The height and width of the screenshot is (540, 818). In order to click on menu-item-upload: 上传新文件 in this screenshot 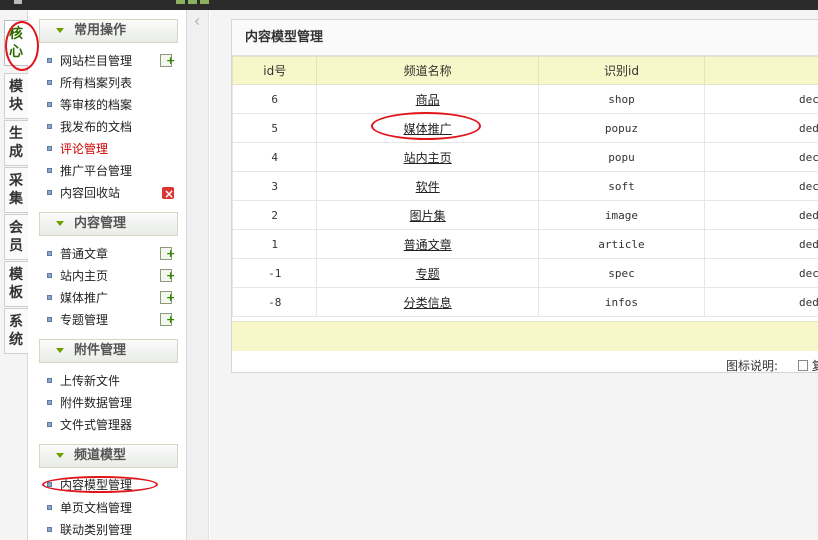, I will do `click(82, 381)`.